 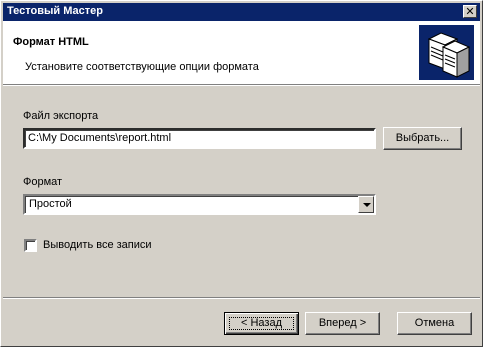 I want to click on servers-icon, so click(x=446, y=52).